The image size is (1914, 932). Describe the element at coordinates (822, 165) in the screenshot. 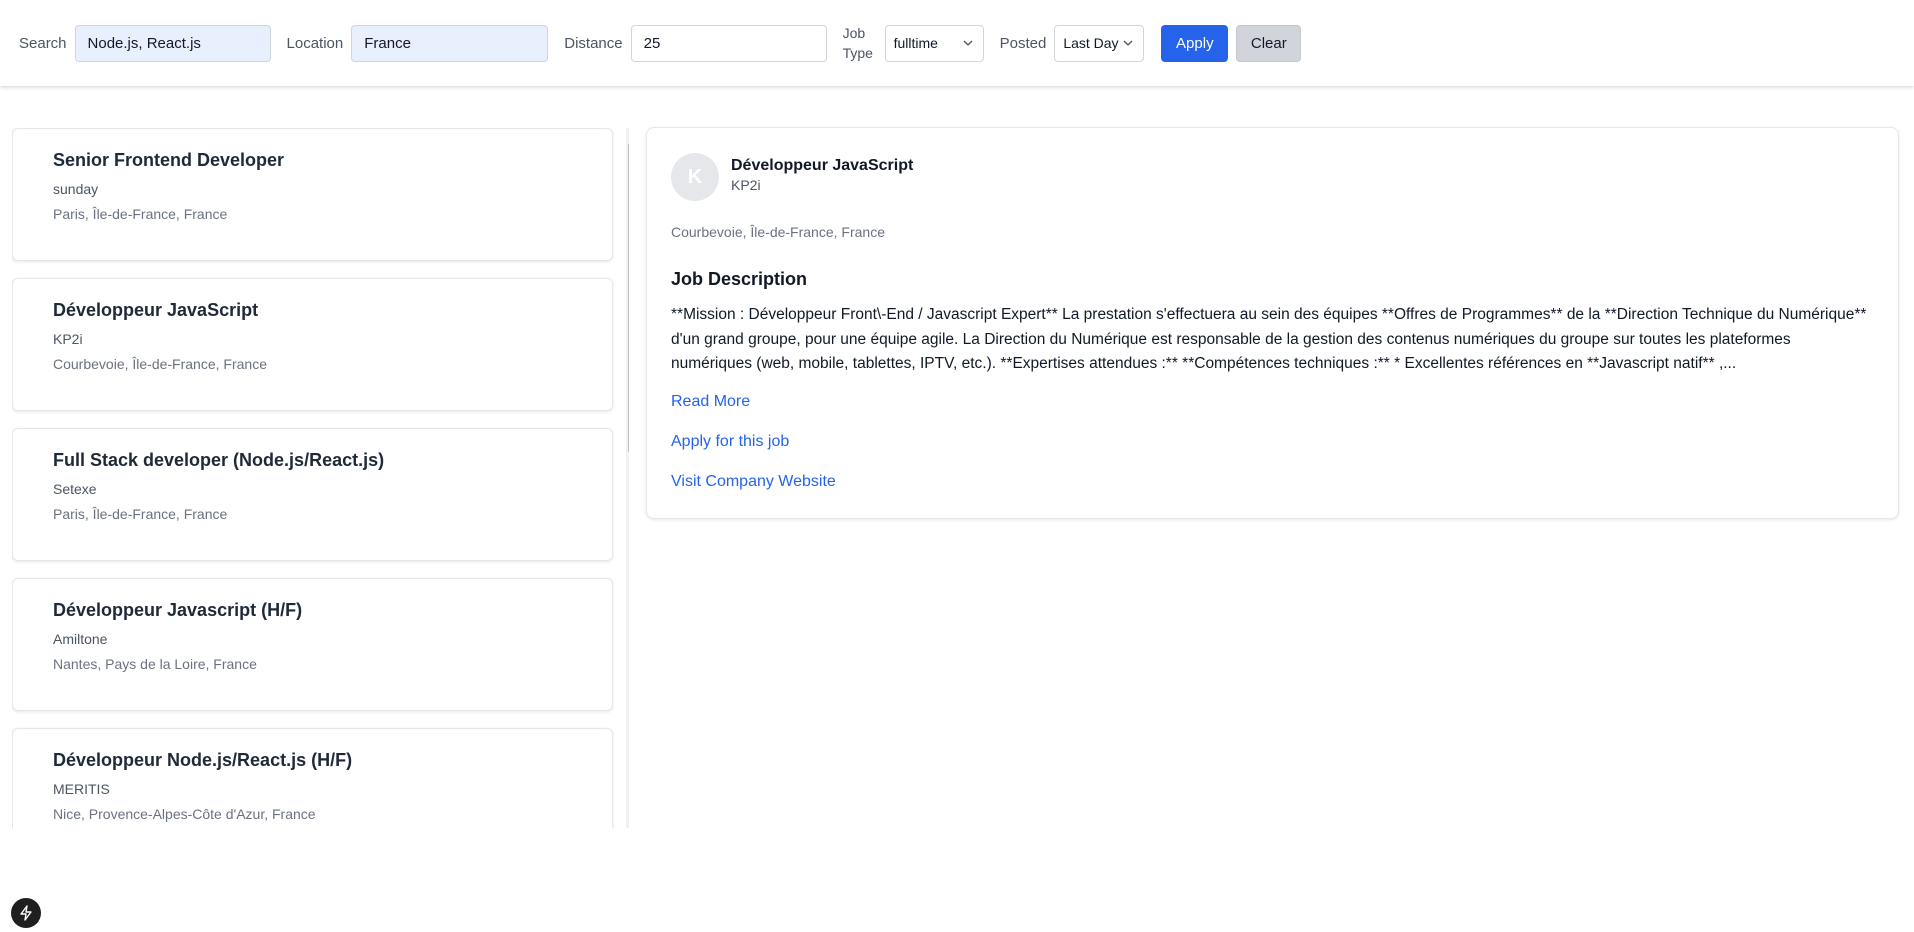

I see `detail-job-title: Développeur JavaScript` at that location.